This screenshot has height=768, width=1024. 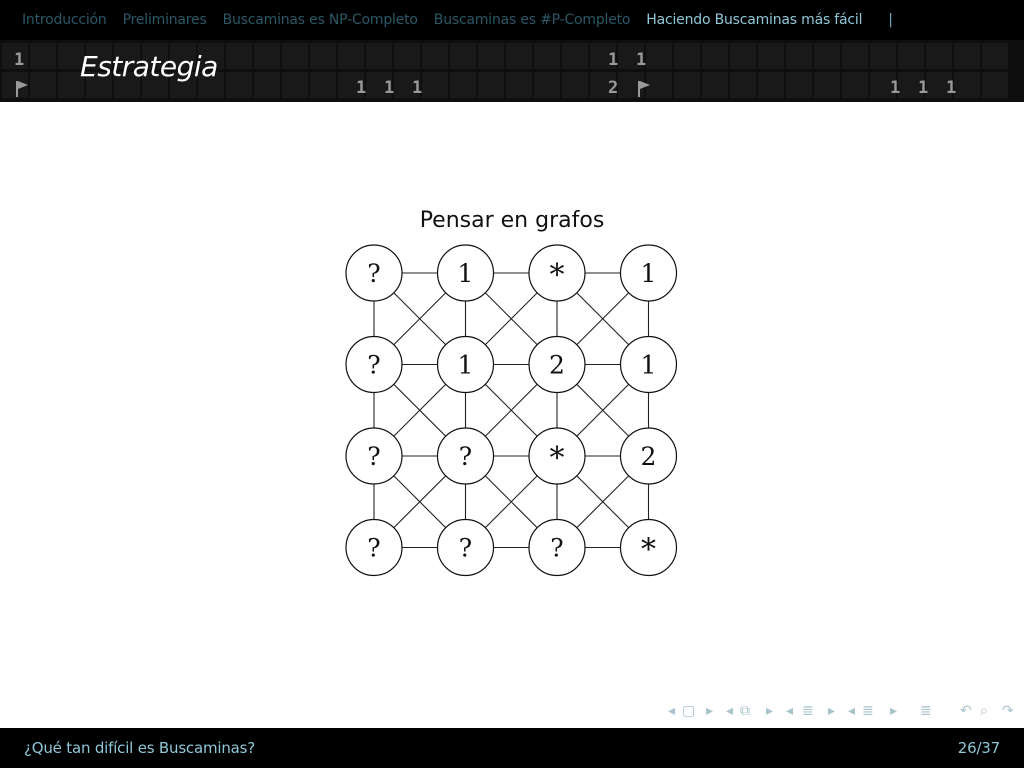 I want to click on minesweeper-graph-diagram: ? 1 * 1? 1 2 1?? * 2??? *, so click(x=511, y=410).